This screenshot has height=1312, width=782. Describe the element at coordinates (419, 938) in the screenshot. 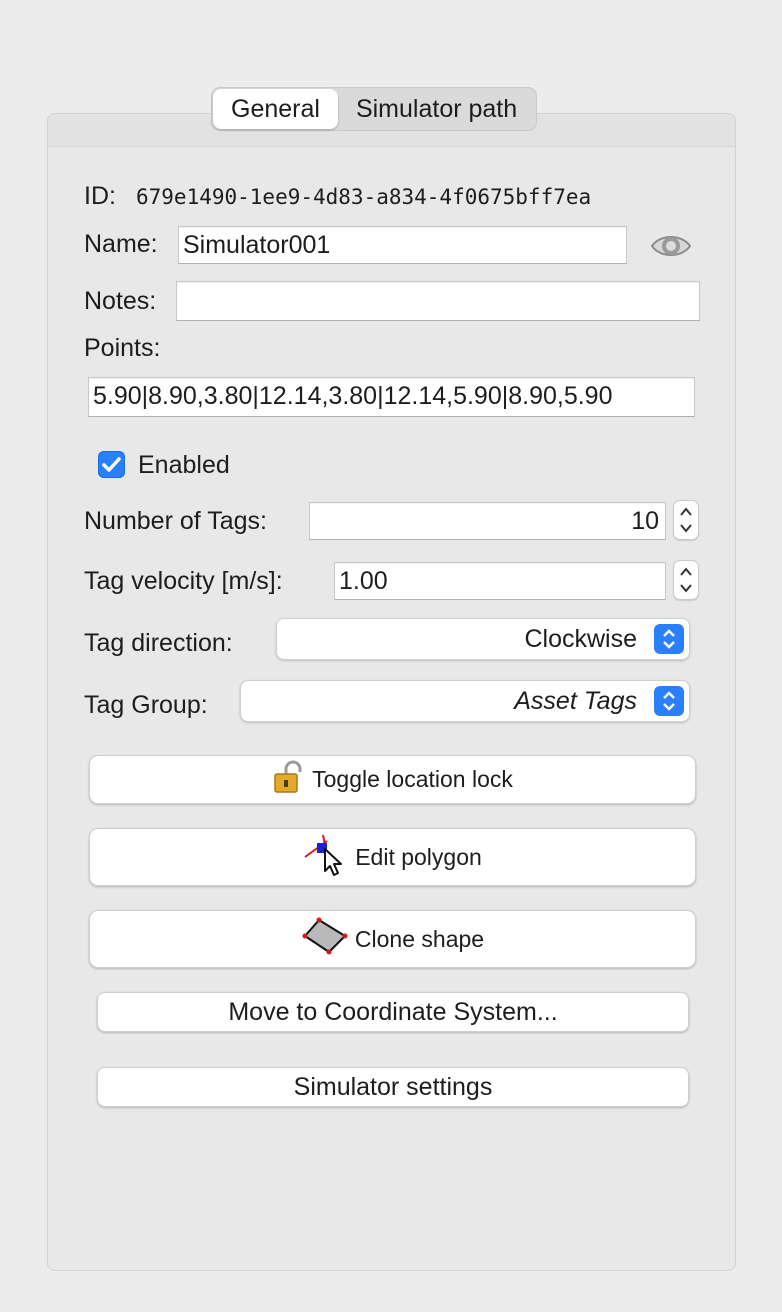

I see `clone-shape-label: Clone shape` at that location.